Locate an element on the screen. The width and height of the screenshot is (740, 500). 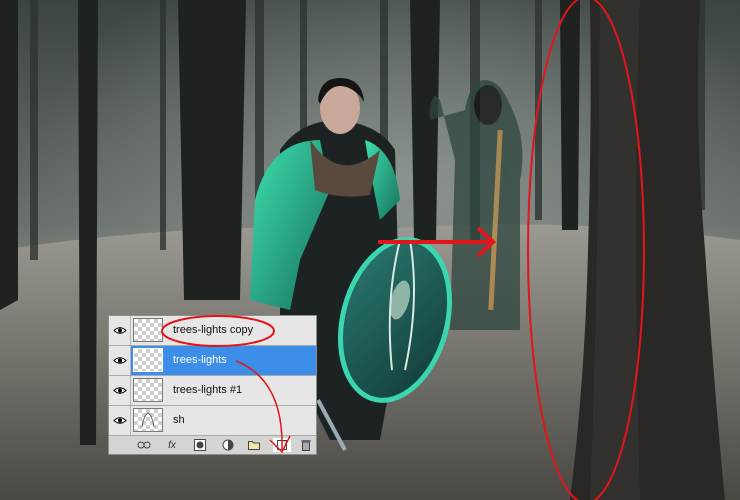
layer-name: sh is located at coordinates (179, 420).